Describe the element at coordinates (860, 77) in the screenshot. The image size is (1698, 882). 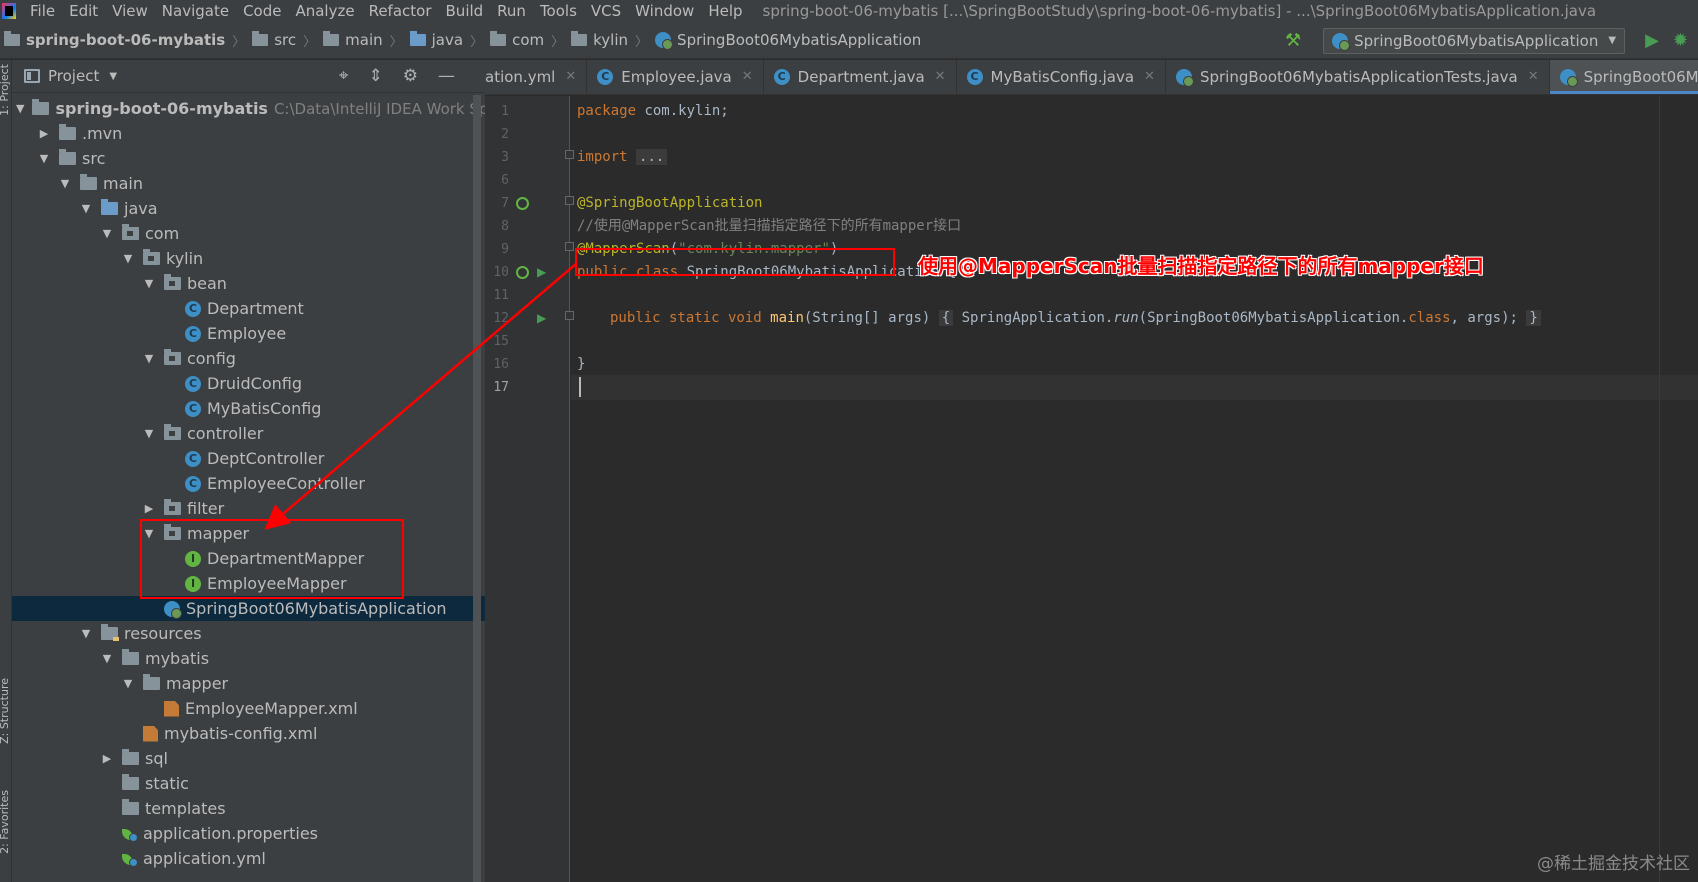
I see `tab-department-java: C Department.java ✕` at that location.